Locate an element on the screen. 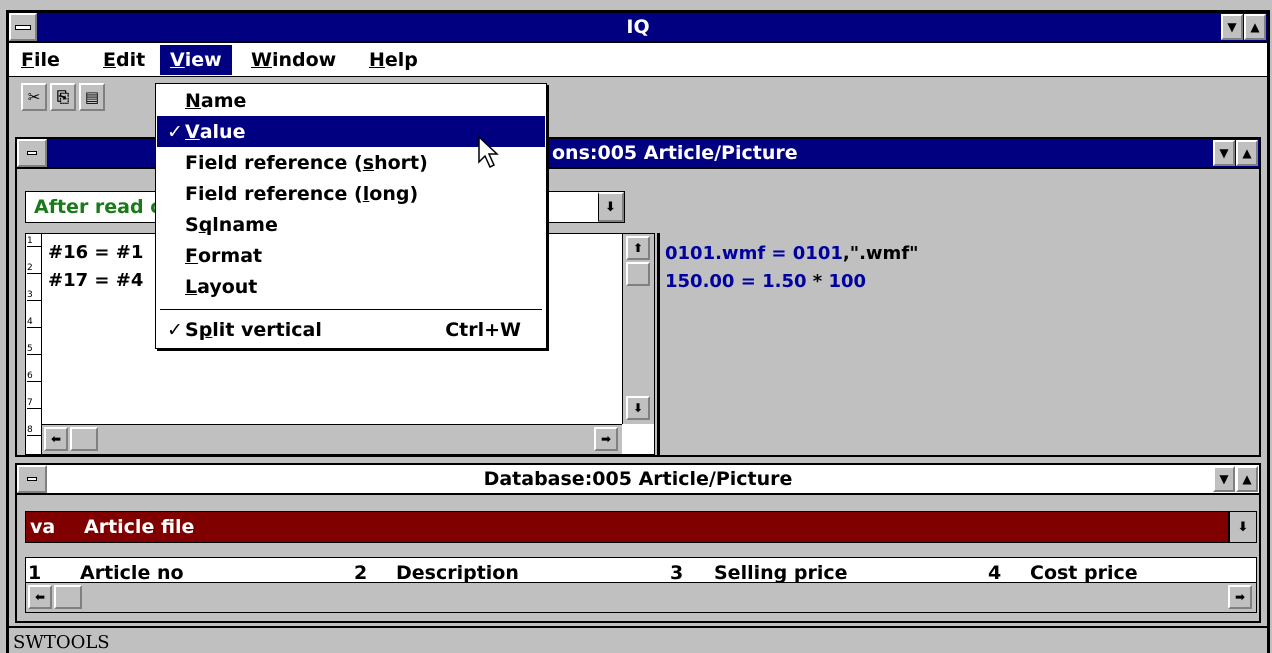 The width and height of the screenshot is (1272, 653). column-number: 4 is located at coordinates (995, 573).